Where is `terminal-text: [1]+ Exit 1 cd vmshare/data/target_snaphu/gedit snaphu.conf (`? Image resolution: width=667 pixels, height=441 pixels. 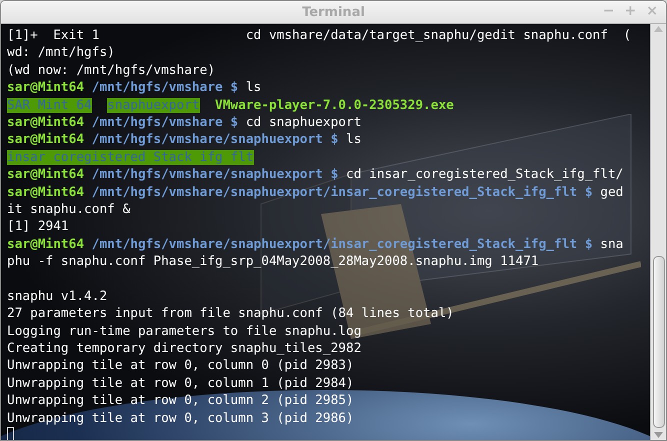
terminal-text: [1]+ Exit 1 cd vmshare/data/target_snaphu/gedit snaphu.conf ( is located at coordinates (319, 35).